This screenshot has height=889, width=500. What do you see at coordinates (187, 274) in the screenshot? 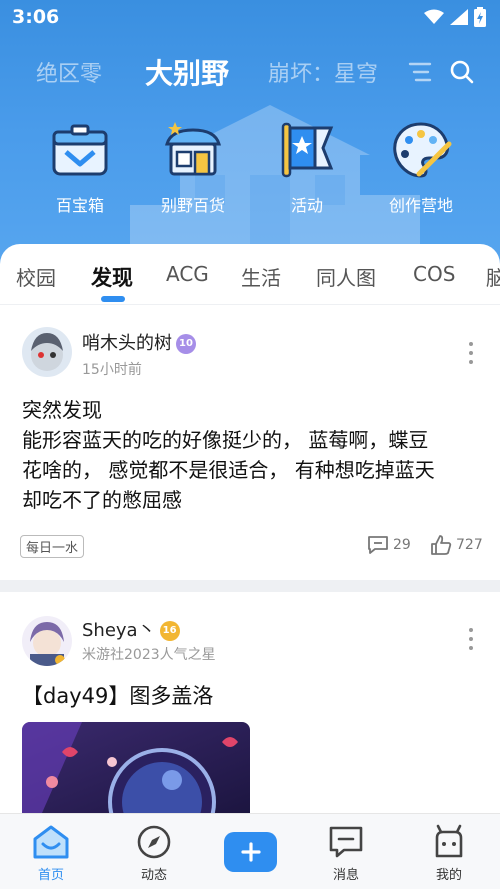
I see `tab-acg: ACG` at bounding box center [187, 274].